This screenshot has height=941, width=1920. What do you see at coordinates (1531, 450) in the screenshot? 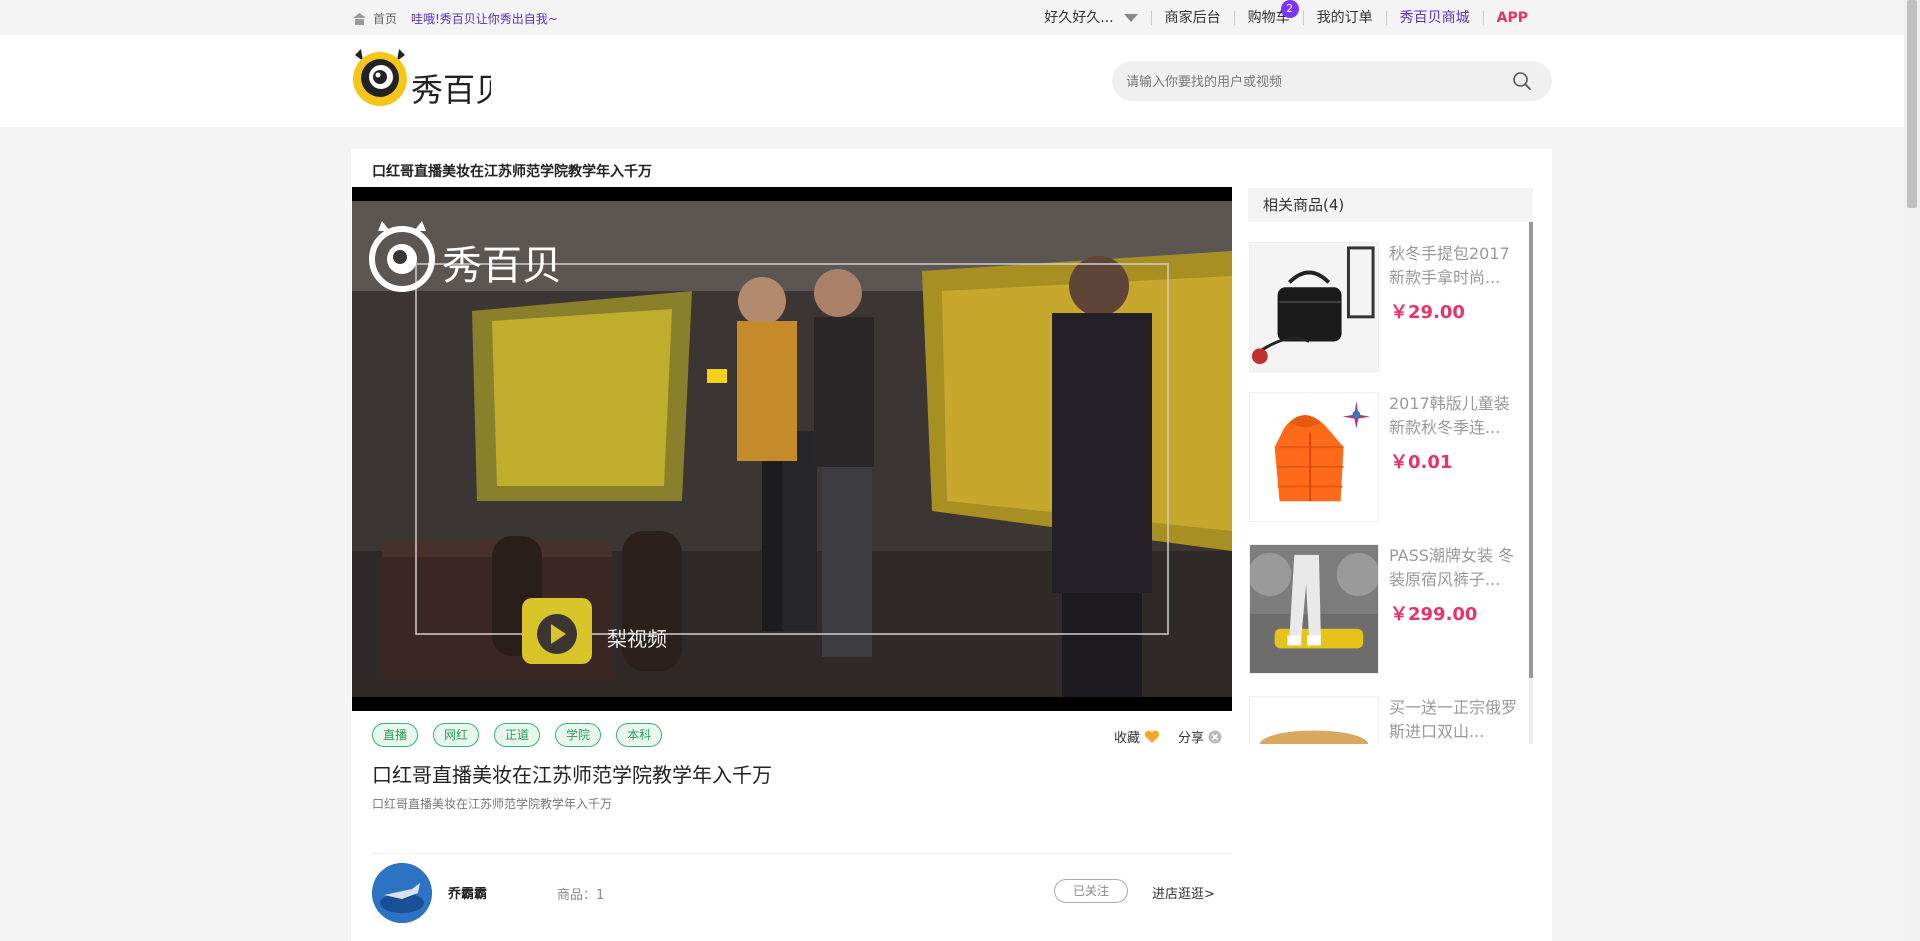
I see `related-scroll-thumb` at bounding box center [1531, 450].